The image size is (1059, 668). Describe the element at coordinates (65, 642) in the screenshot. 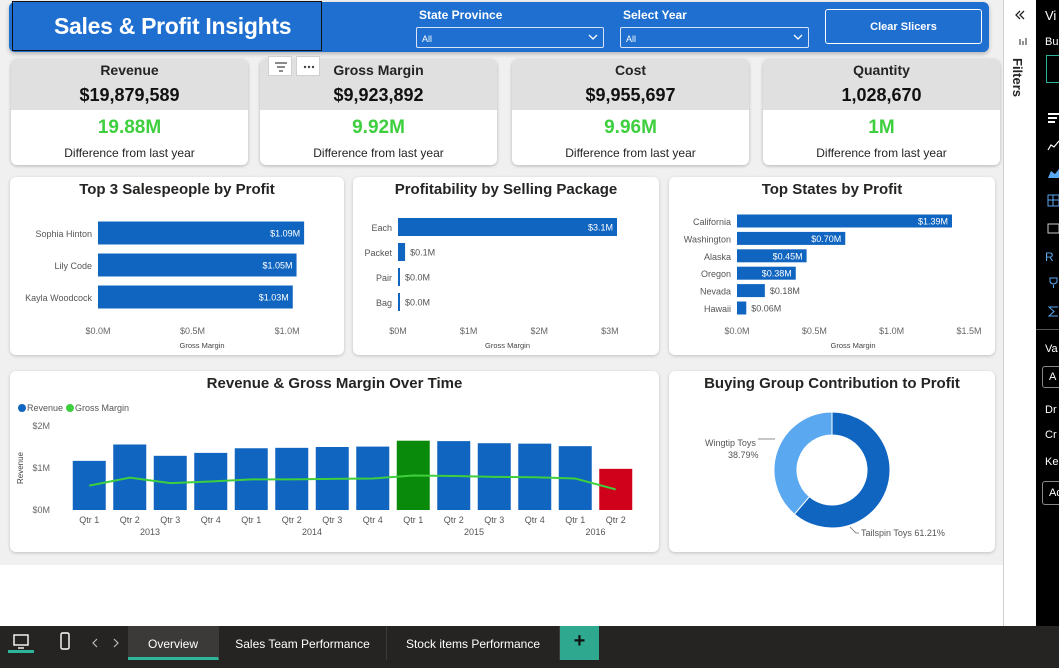

I see `mobile-view-icon` at that location.